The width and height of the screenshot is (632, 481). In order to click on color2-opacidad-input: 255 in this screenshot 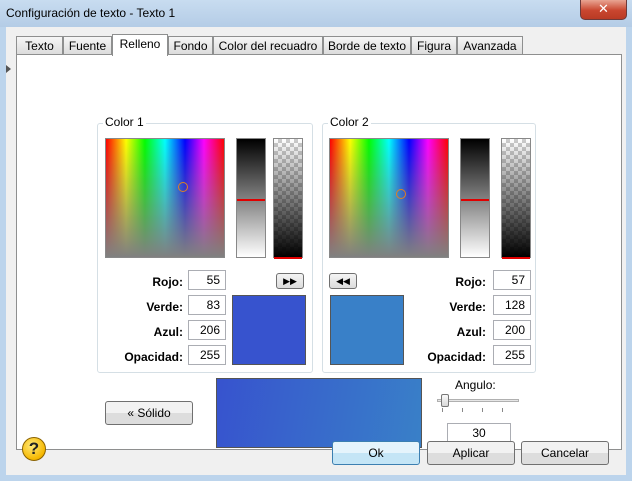, I will do `click(512, 355)`.